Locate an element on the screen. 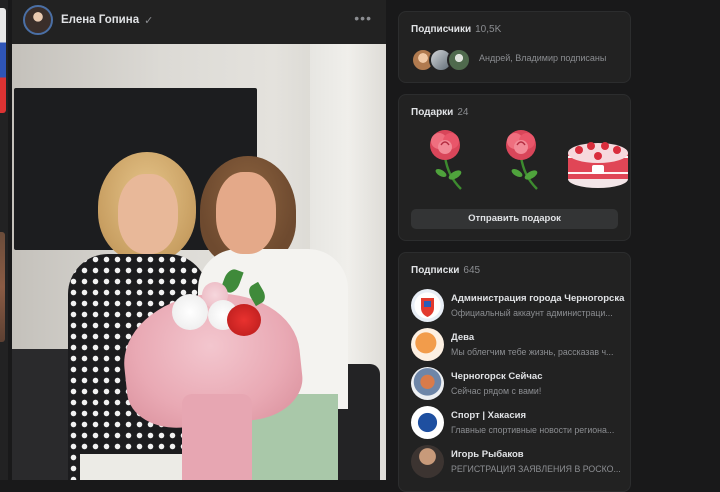  group-name: Спорт | Хакасия is located at coordinates (488, 415).